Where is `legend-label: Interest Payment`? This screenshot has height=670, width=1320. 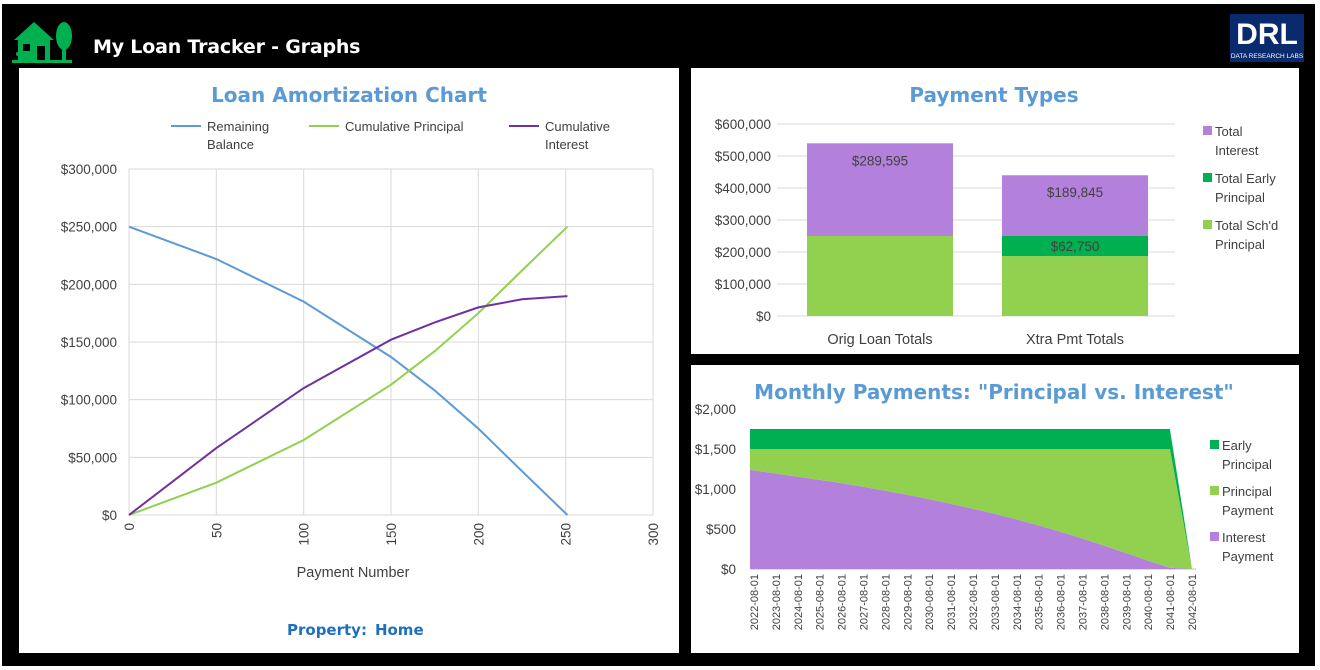
legend-label: Interest Payment is located at coordinates (1248, 547).